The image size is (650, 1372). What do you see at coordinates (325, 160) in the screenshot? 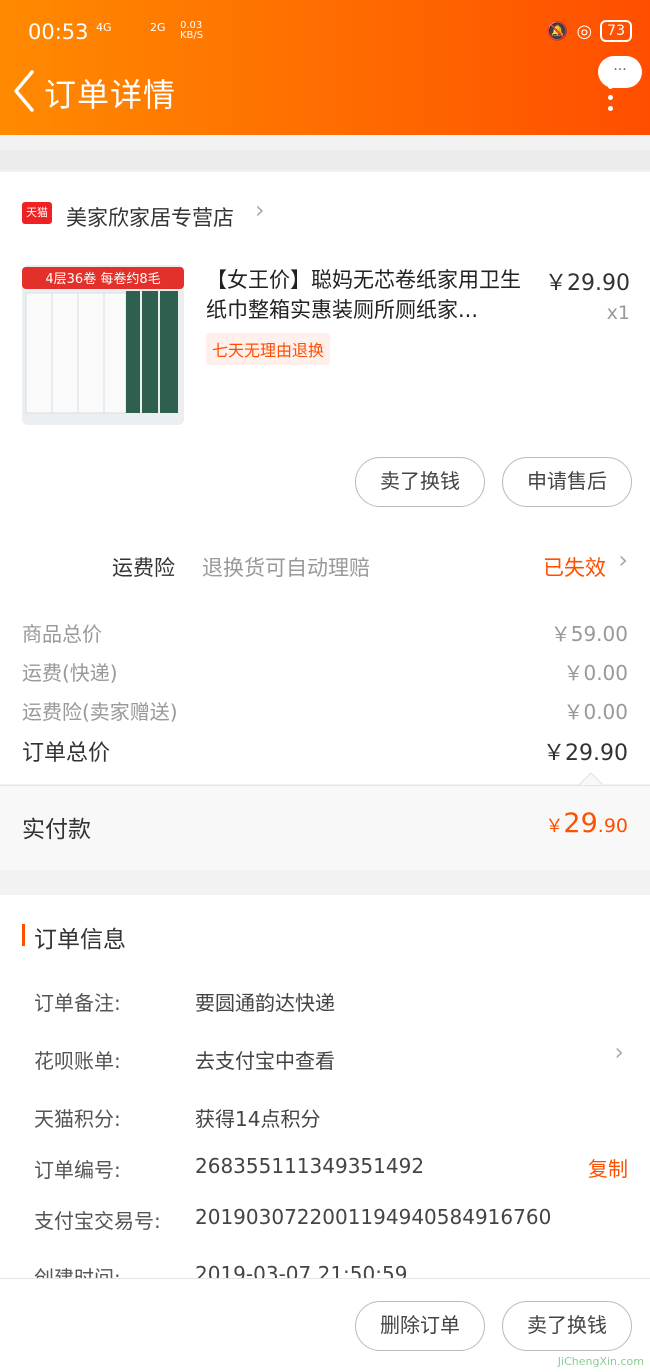
I see `section-divider` at bounding box center [325, 160].